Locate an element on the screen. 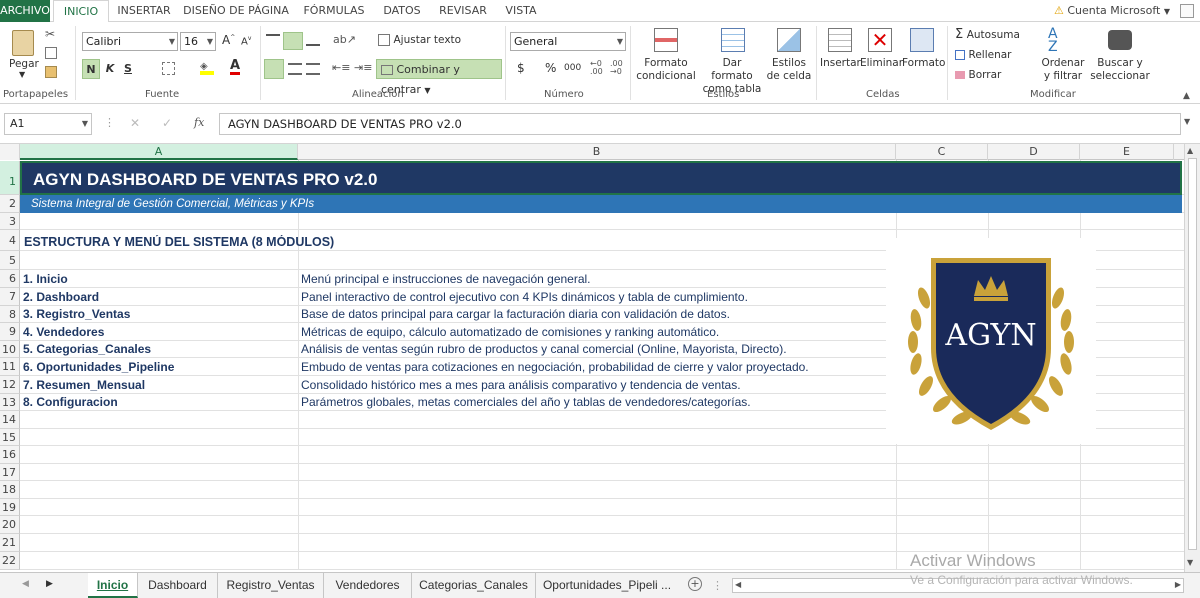  row-header: 9 is located at coordinates (10, 332).